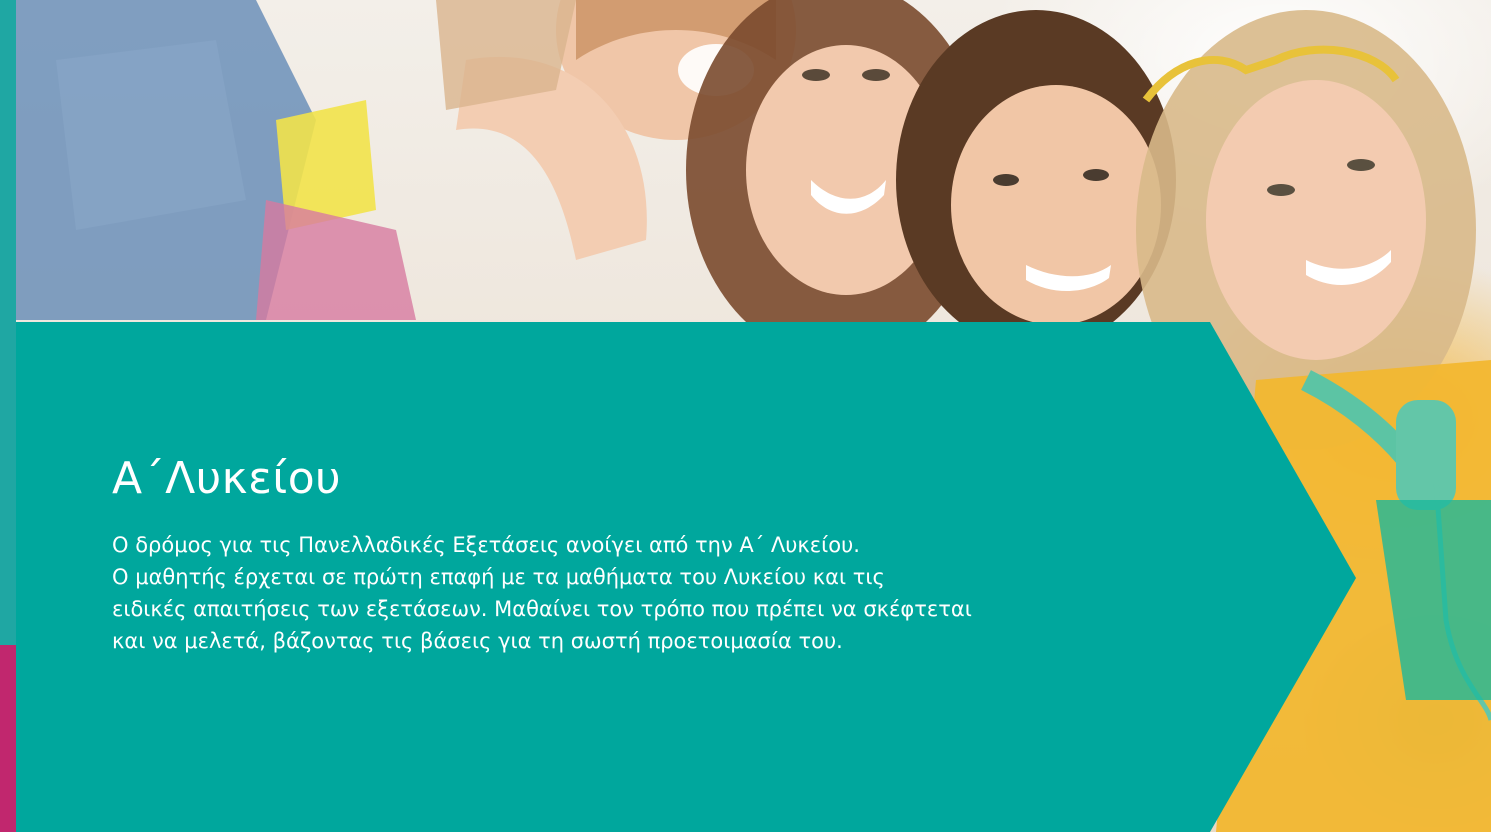 The width and height of the screenshot is (1491, 832). What do you see at coordinates (8, 738) in the screenshot?
I see `accent-stripe-magenta` at bounding box center [8, 738].